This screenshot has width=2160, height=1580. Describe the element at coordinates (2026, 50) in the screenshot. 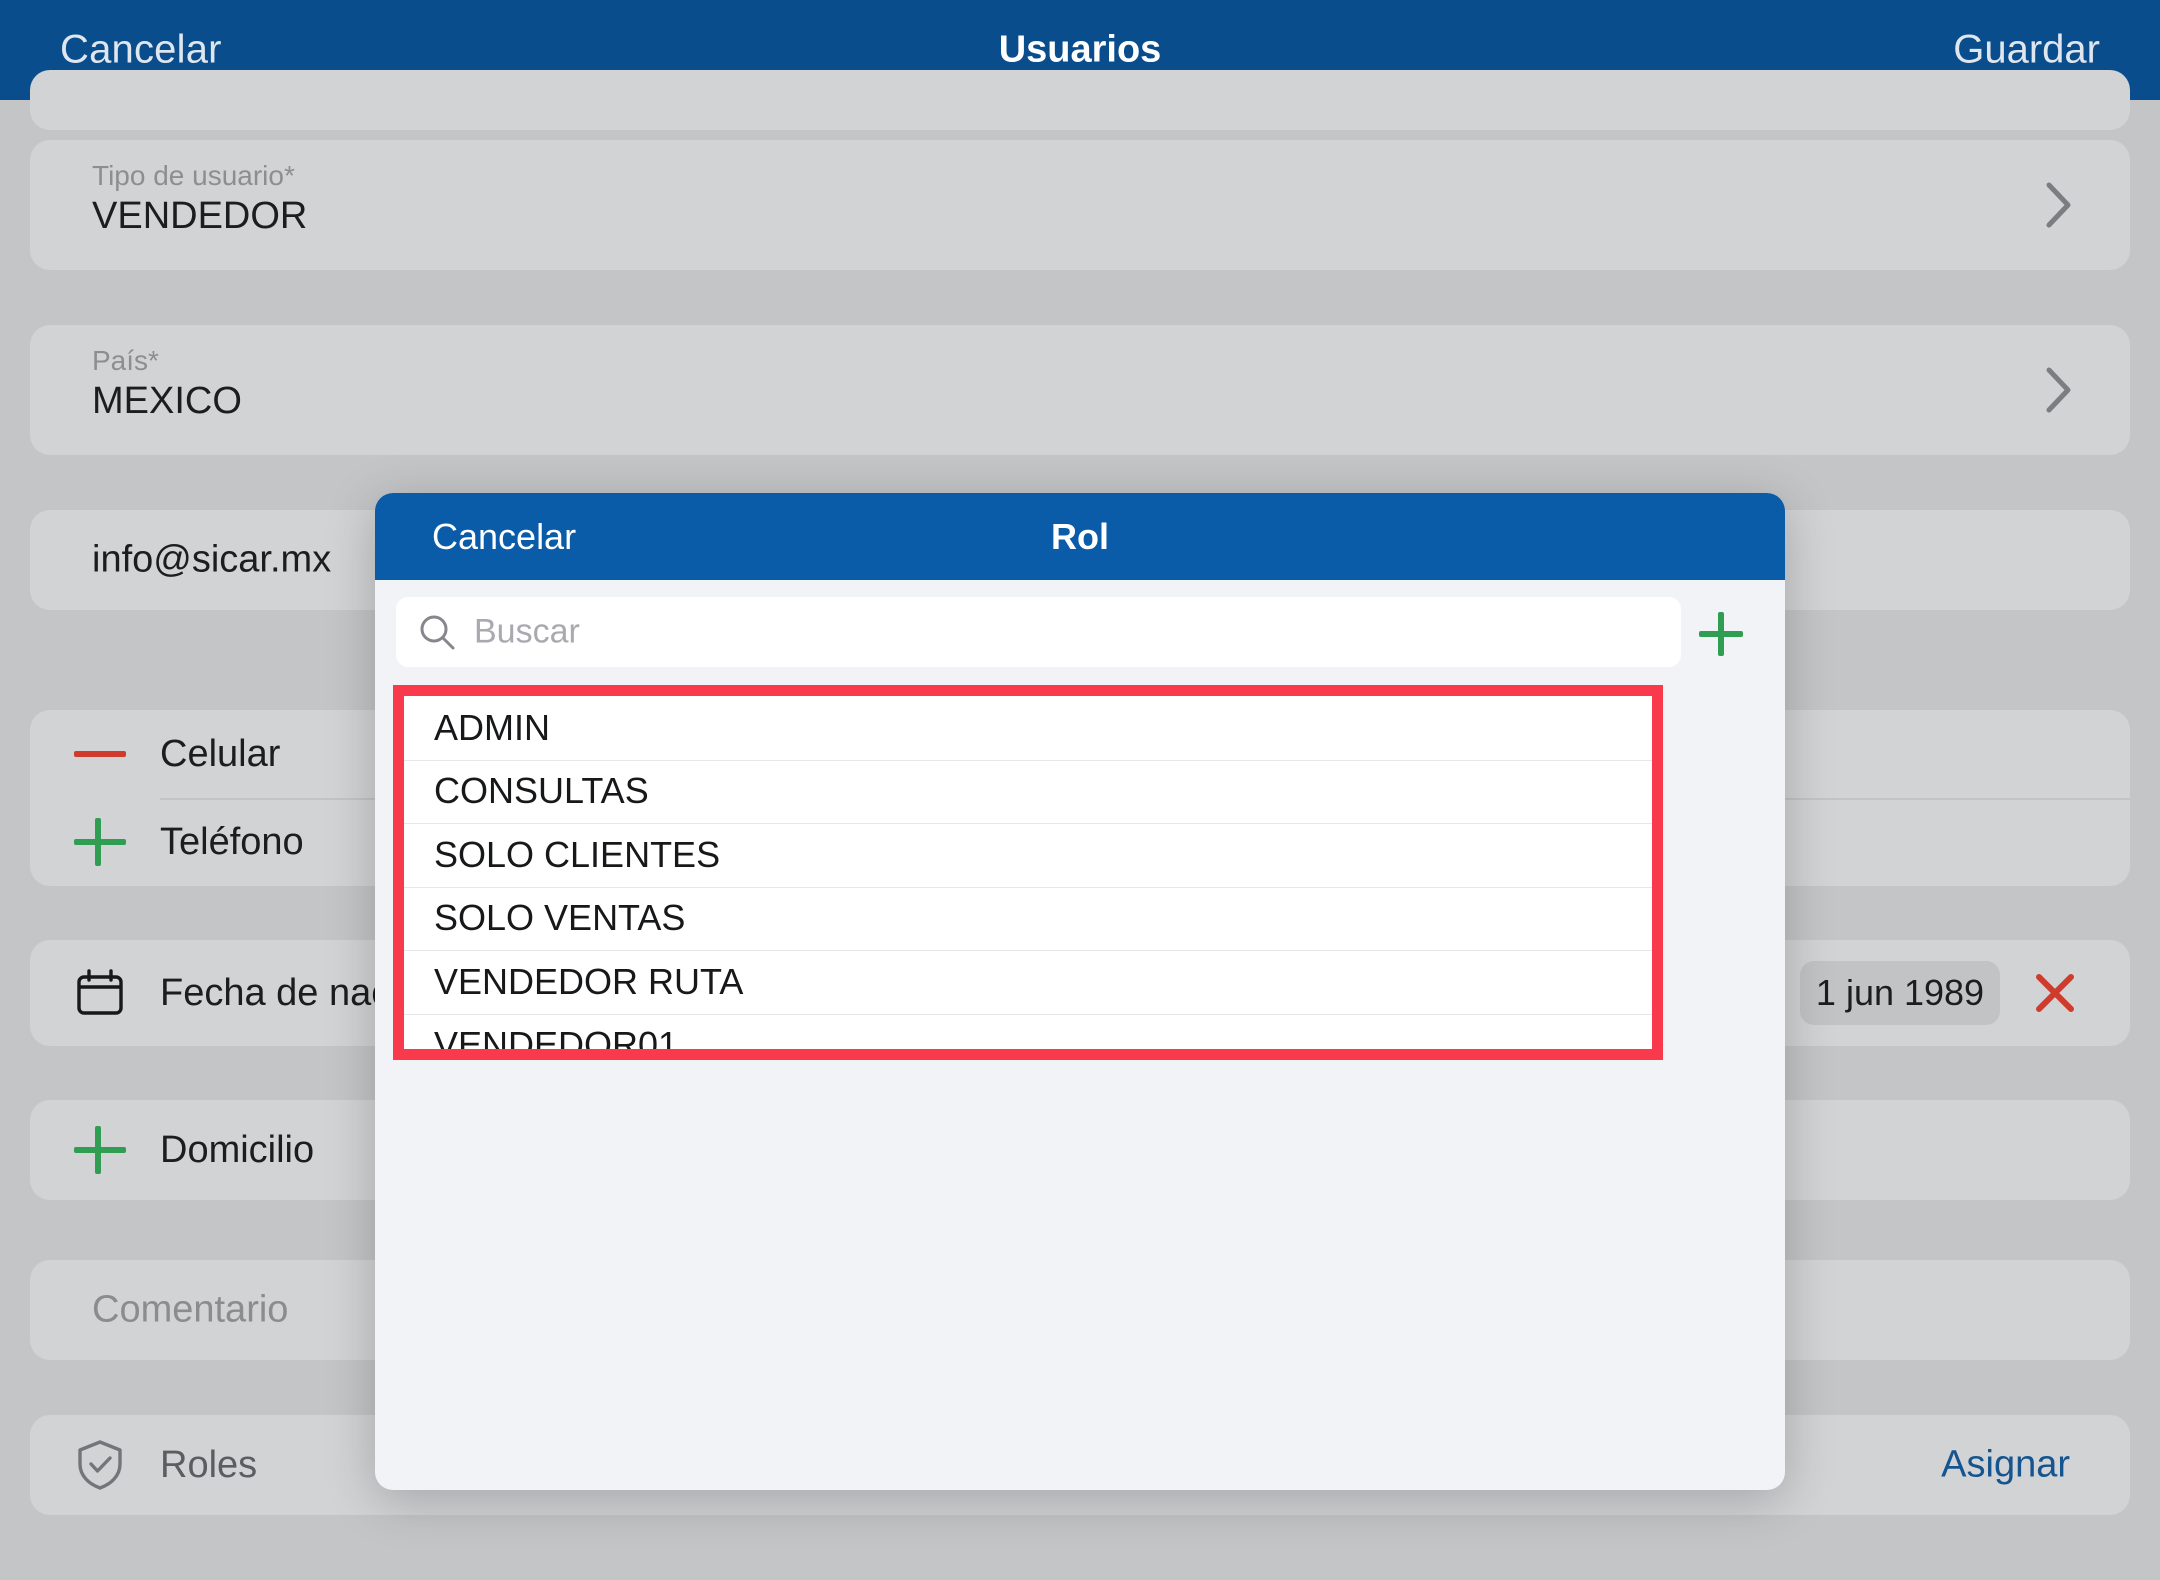

I see `save-button: Guardar` at that location.